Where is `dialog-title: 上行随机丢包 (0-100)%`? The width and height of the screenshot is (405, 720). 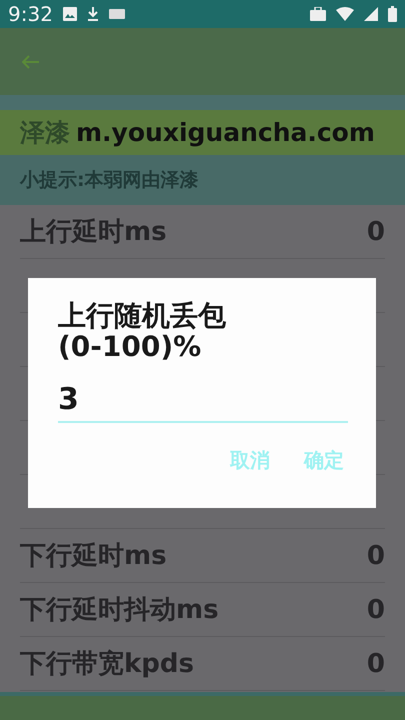
dialog-title: 上行随机丢包 (0-100)% is located at coordinates (142, 331).